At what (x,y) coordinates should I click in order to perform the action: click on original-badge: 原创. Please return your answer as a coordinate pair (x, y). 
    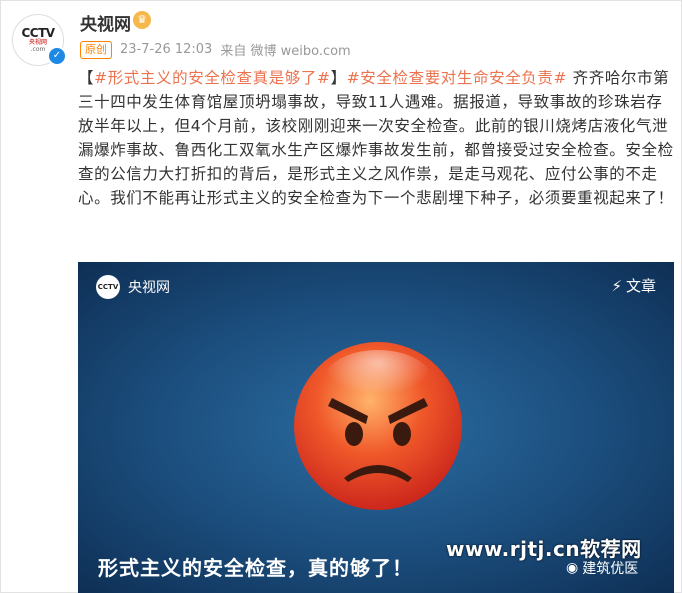
    Looking at the image, I should click on (96, 49).